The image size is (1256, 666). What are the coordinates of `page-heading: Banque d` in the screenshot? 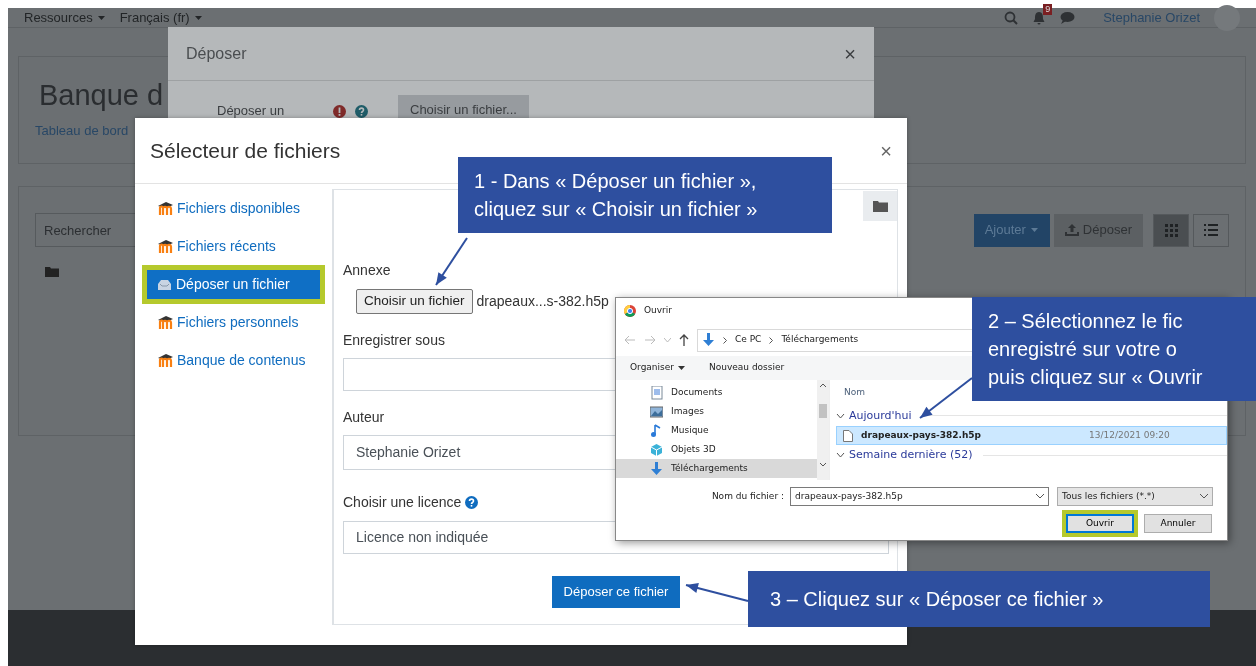 It's located at (101, 95).